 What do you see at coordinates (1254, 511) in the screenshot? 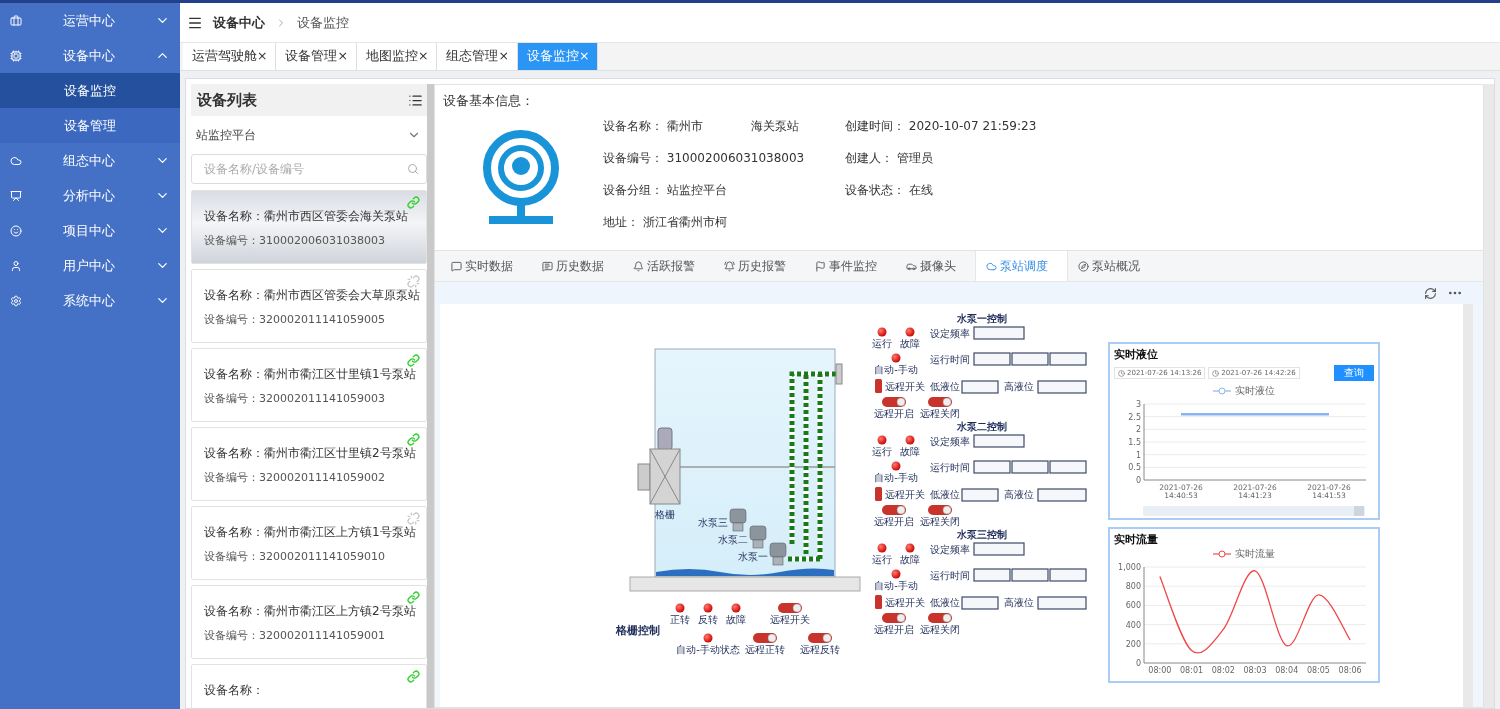
I see `zoom-slider` at bounding box center [1254, 511].